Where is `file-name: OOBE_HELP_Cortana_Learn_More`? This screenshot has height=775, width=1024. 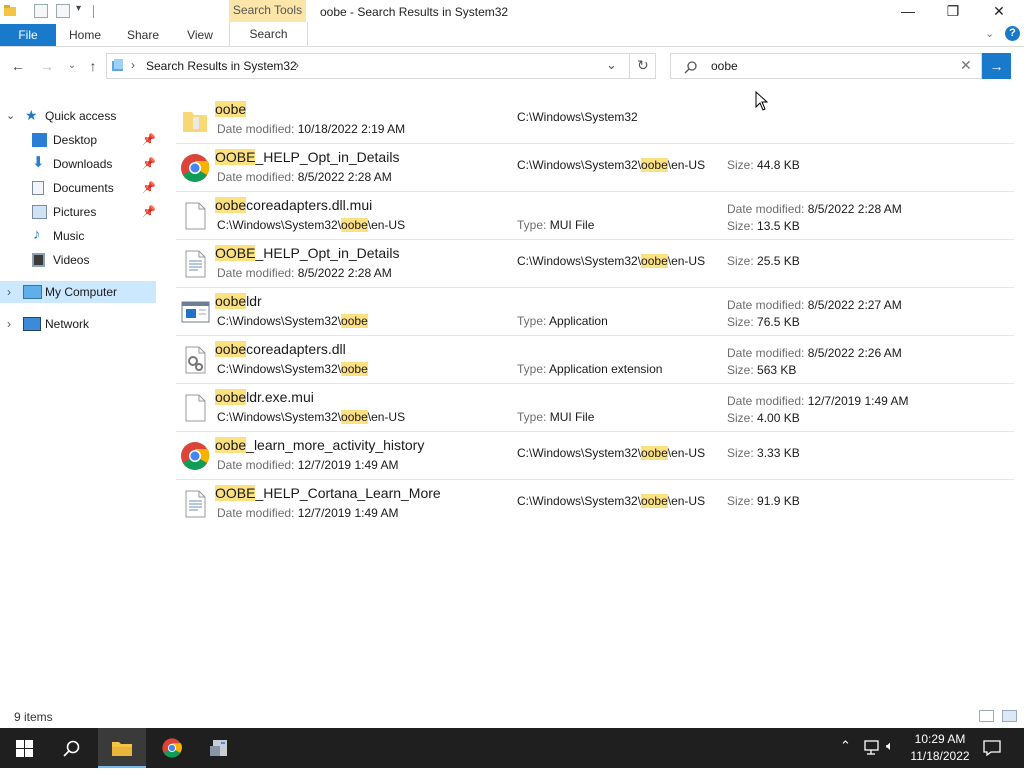
file-name: OOBE_HELP_Cortana_Learn_More is located at coordinates (328, 493).